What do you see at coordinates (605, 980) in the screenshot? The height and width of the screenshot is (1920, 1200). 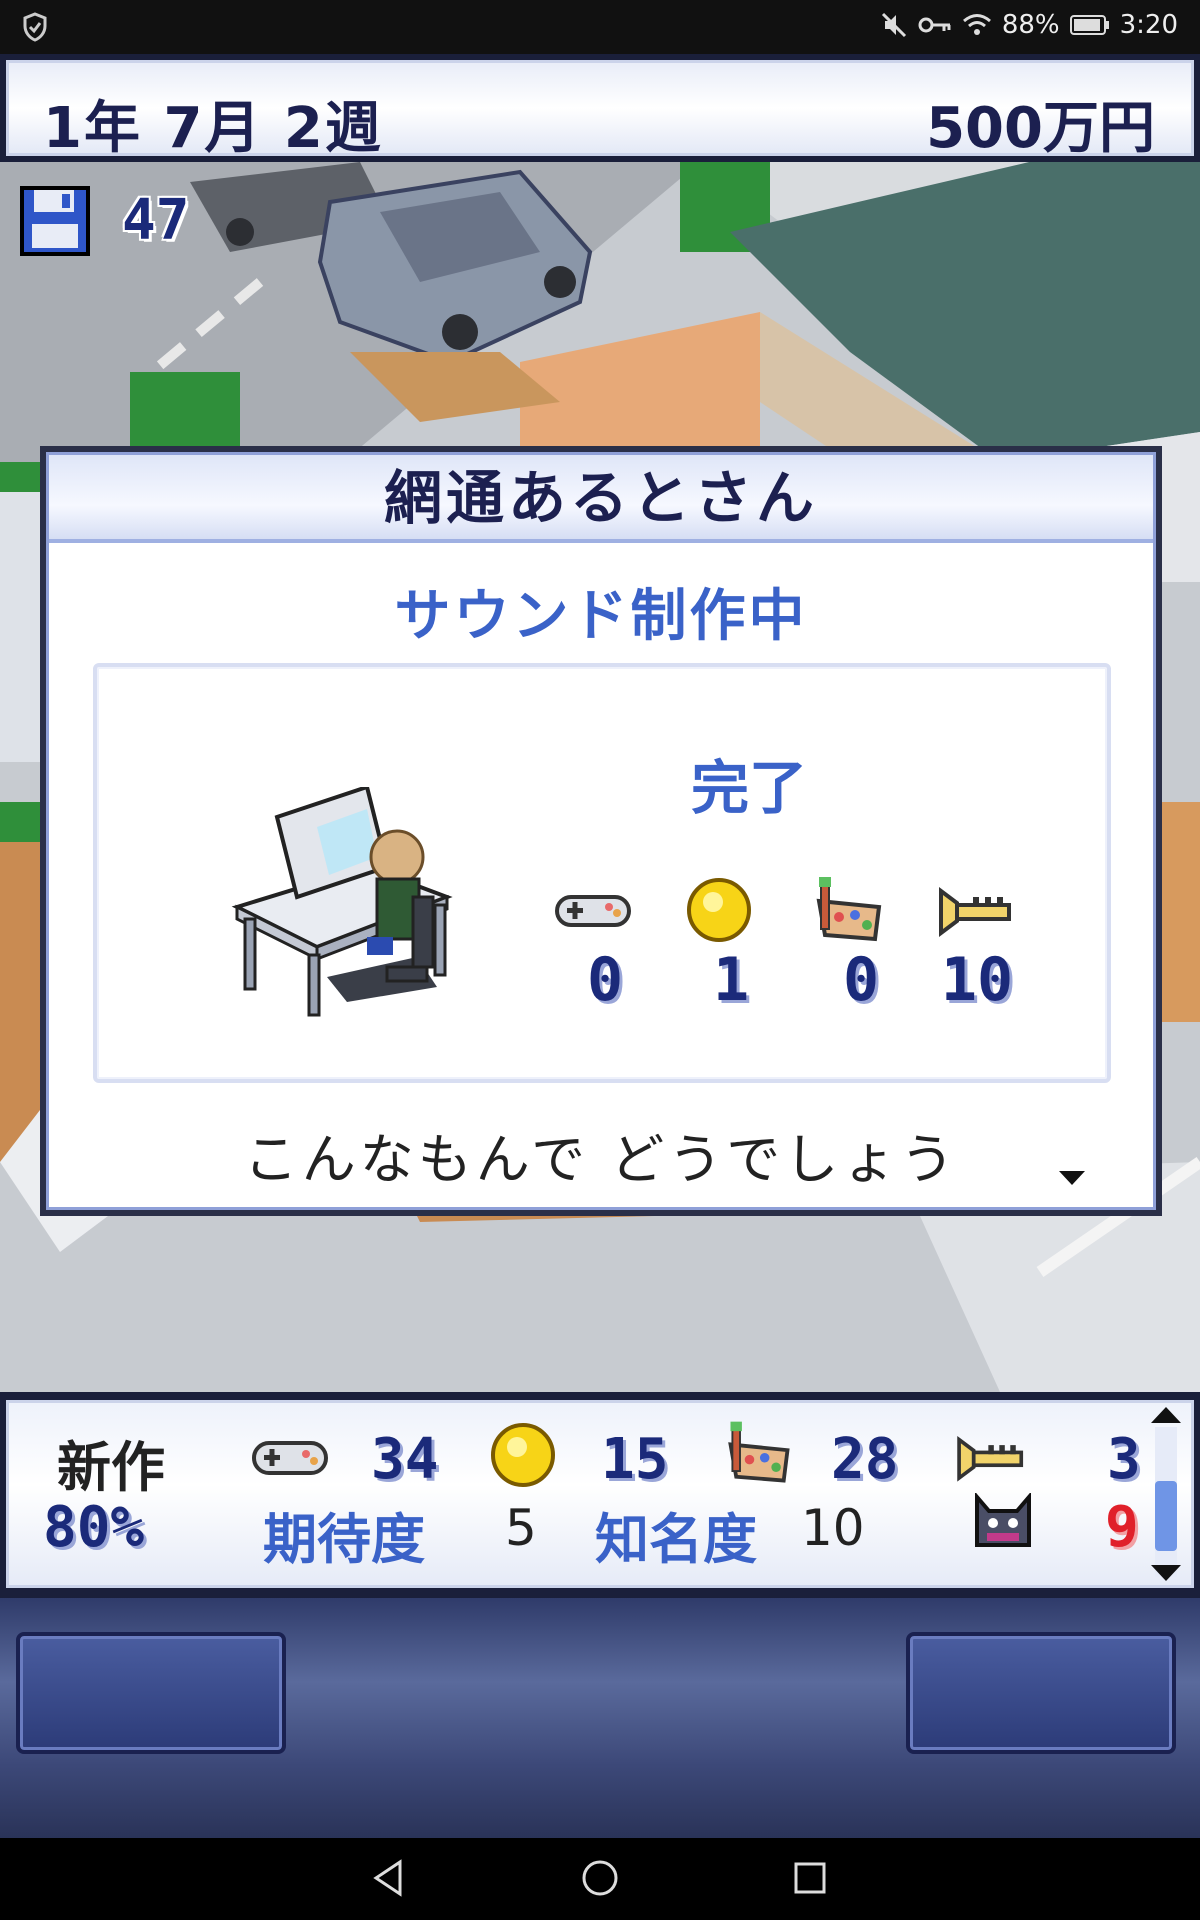 I see `result-fun-value: 0` at bounding box center [605, 980].